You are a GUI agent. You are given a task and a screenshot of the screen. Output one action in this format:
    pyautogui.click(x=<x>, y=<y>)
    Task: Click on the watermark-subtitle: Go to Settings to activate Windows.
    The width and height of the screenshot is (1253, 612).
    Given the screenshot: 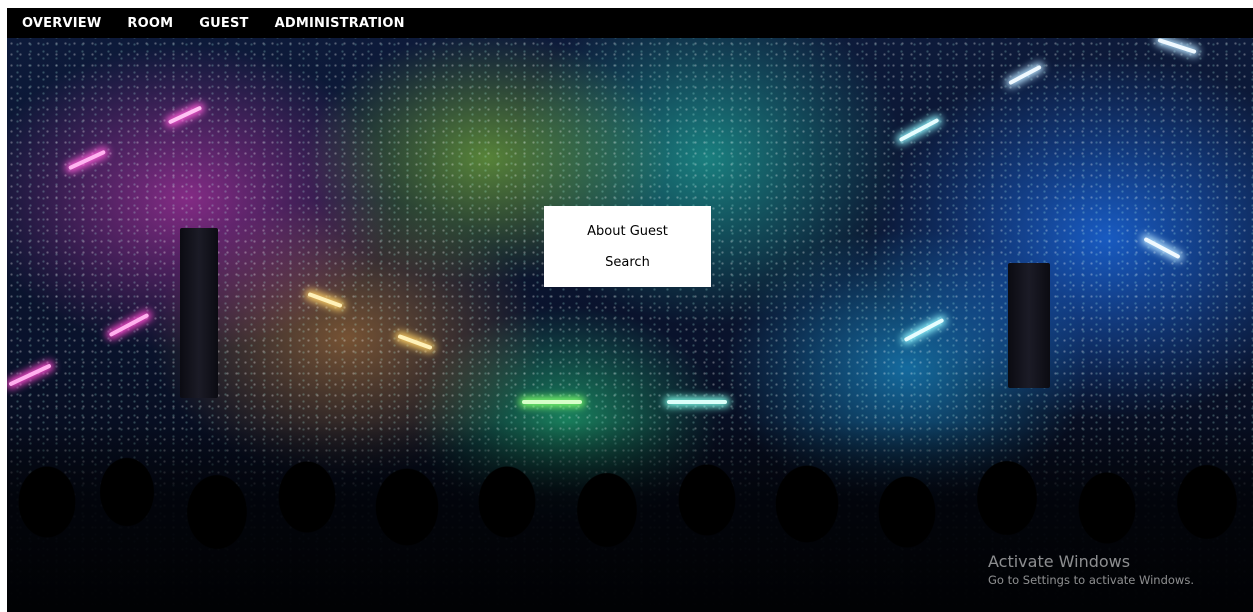 What is the action you would take?
    pyautogui.click(x=1091, y=580)
    